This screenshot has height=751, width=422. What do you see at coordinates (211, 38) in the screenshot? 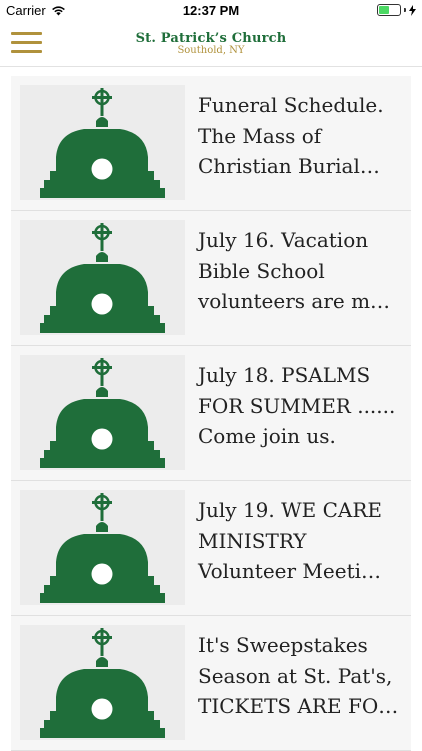
I see `logo-title: St. Patrick’s Church` at bounding box center [211, 38].